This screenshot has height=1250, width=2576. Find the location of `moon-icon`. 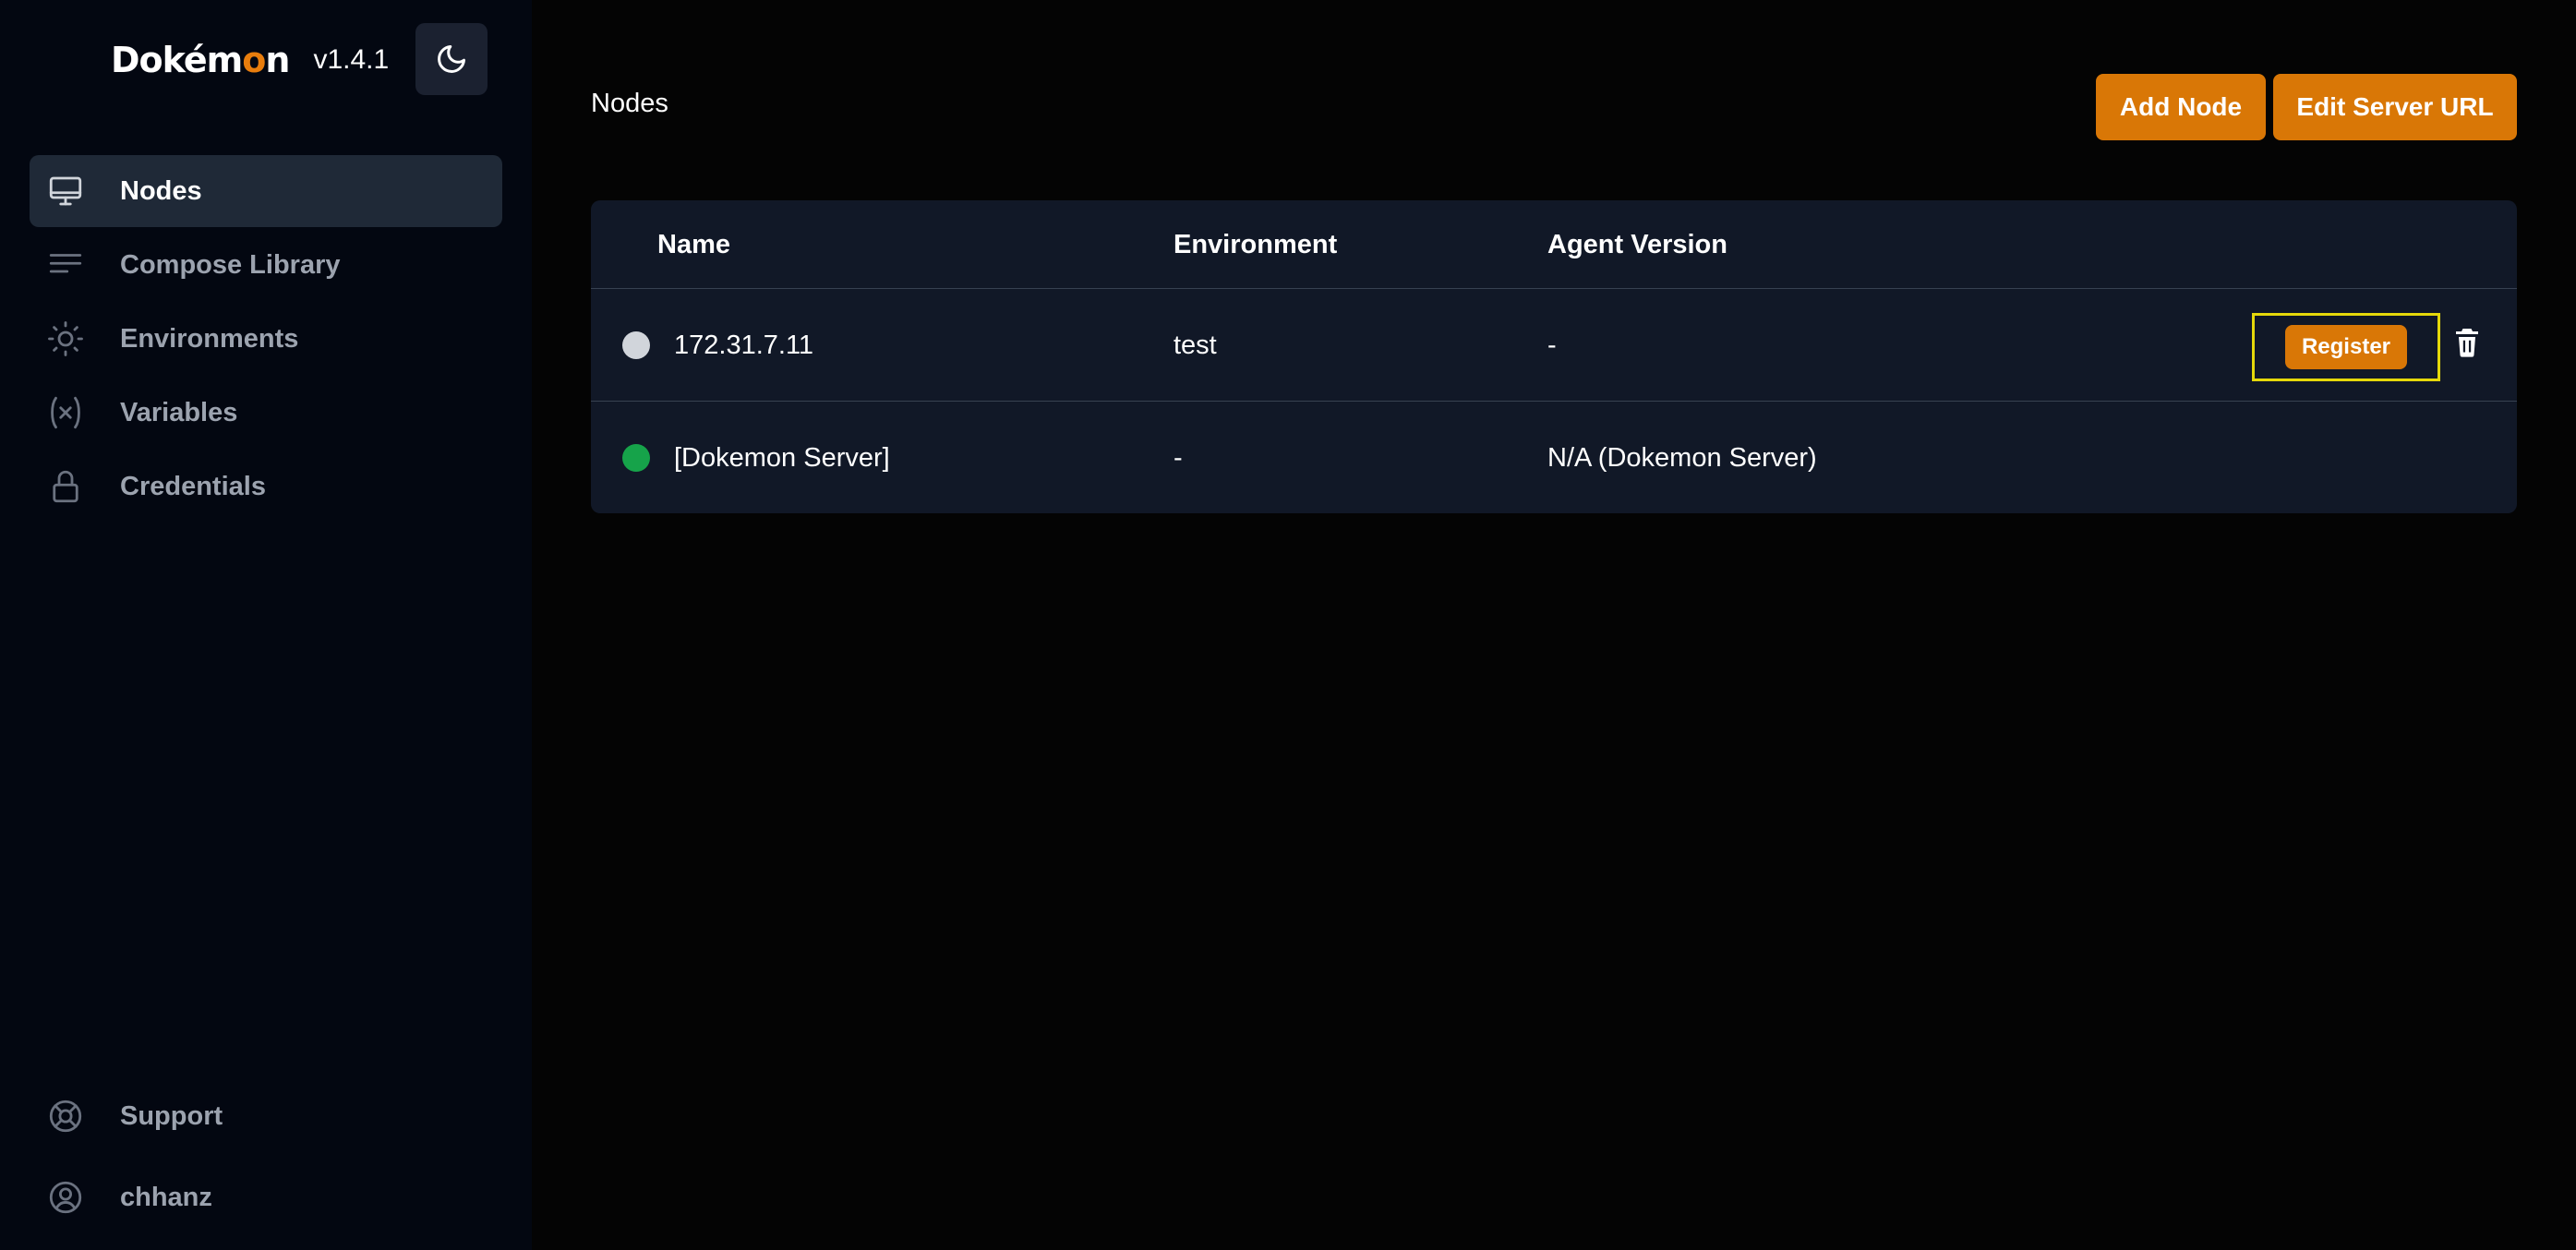

moon-icon is located at coordinates (451, 59).